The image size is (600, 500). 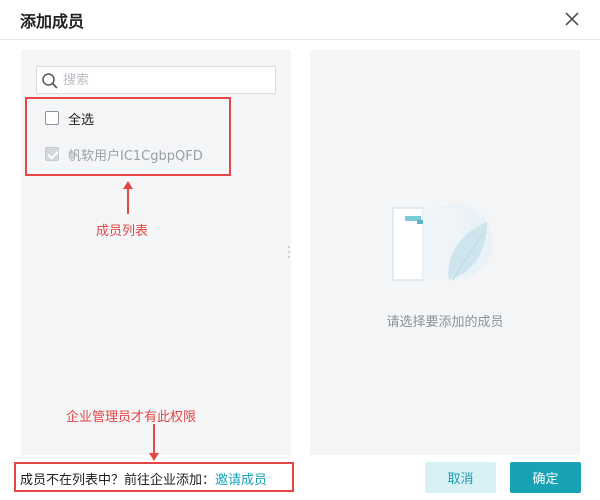 I want to click on select-all-checkbox: 全选, so click(x=69, y=118).